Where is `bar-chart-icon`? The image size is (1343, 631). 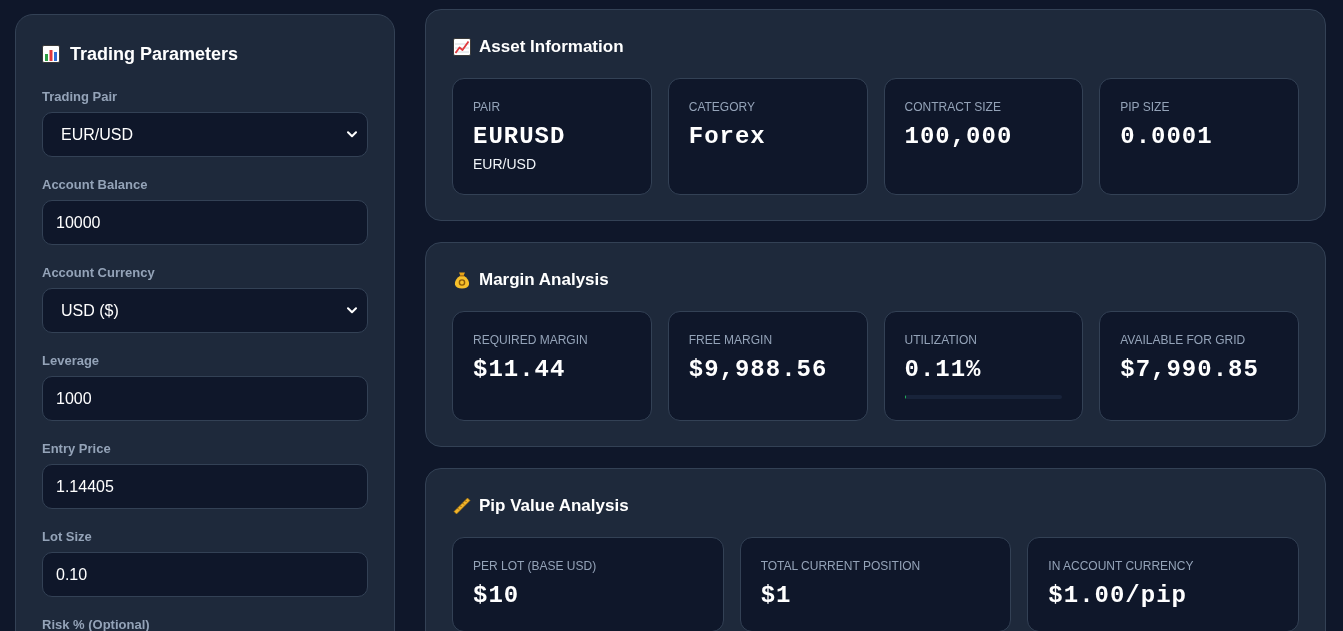
bar-chart-icon is located at coordinates (51, 54).